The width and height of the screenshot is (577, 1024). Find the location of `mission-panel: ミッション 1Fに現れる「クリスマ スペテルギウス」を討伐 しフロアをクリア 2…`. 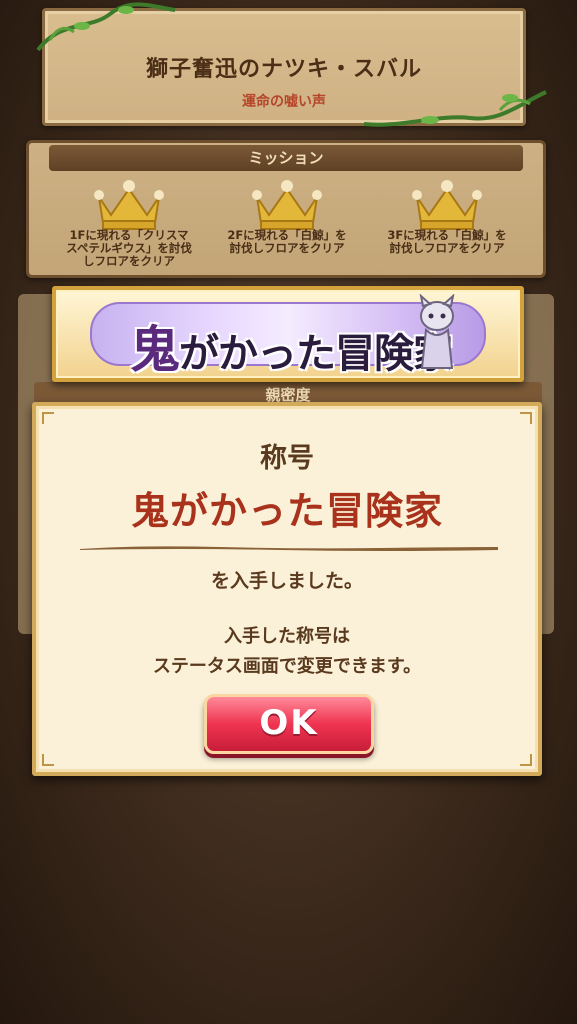

mission-panel: ミッション 1Fに現れる「クリスマ スペテルギウス」を討伐 しフロアをクリア 2… is located at coordinates (286, 209).